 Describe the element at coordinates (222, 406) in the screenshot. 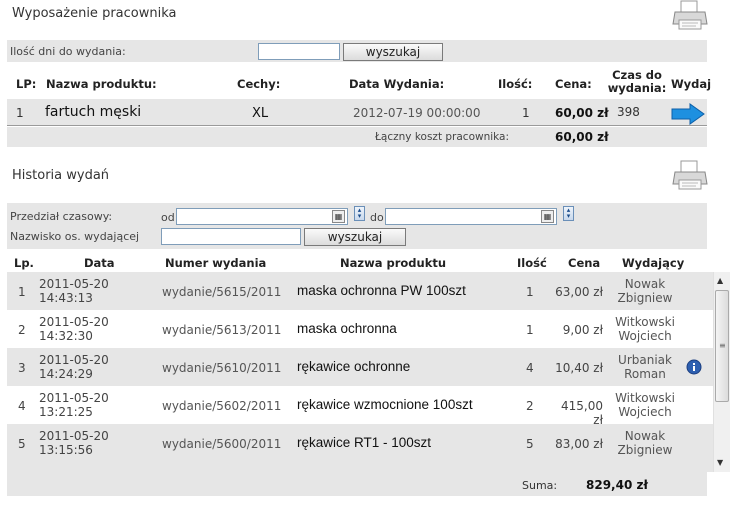

I see `cell-issue-number: wydanie/5602/2011` at that location.